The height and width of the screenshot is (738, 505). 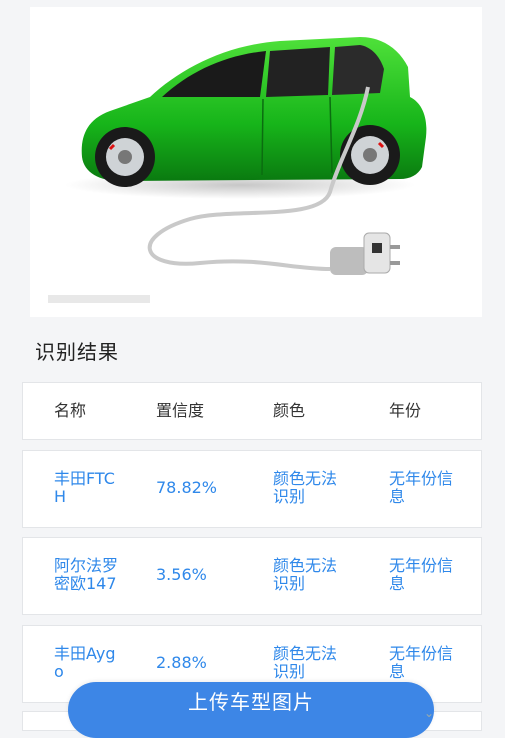 What do you see at coordinates (252, 576) in the screenshot?
I see `result-row: 阿尔法罗密欧147 3.56% 颜色无法识别 无年份信息` at bounding box center [252, 576].